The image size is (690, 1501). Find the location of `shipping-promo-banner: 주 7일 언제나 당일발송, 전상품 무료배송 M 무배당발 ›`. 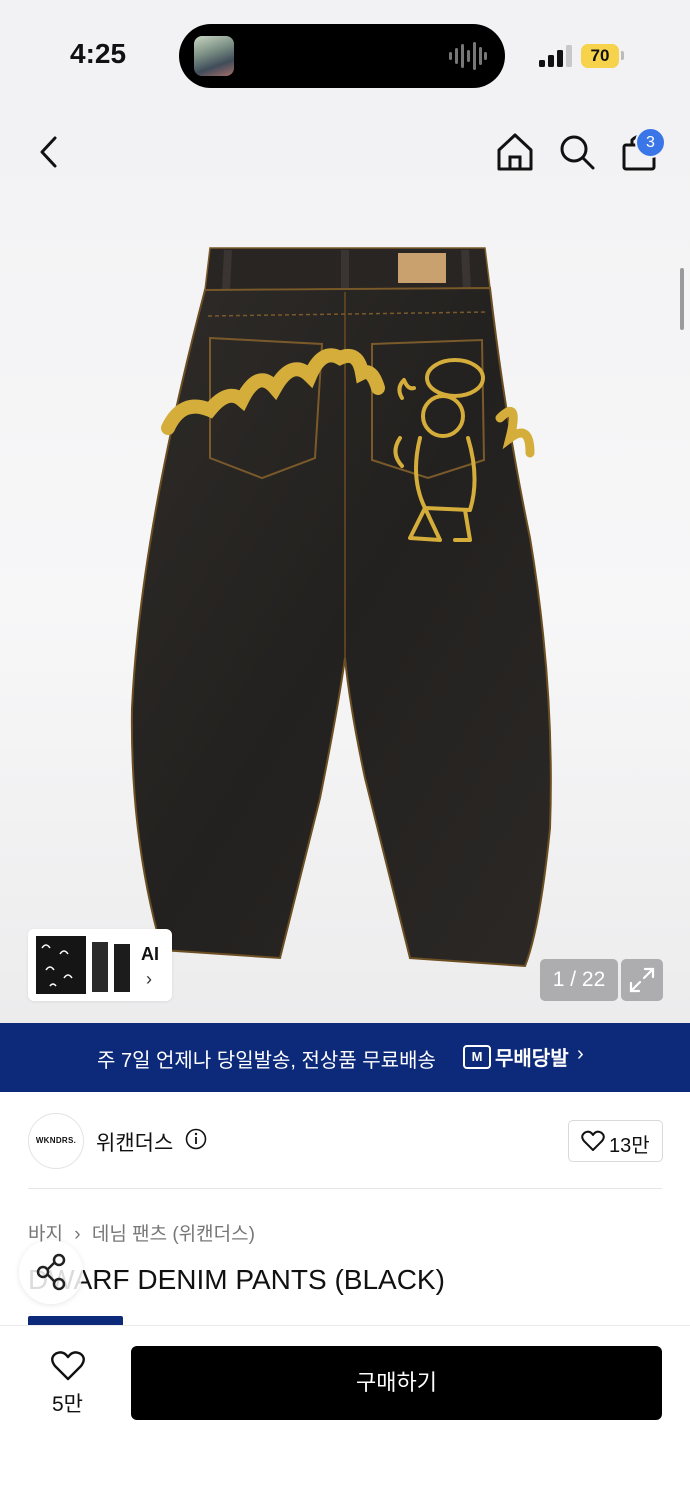

shipping-promo-banner: 주 7일 언제나 당일발송, 전상품 무료배송 M 무배당발 › is located at coordinates (345, 1057).